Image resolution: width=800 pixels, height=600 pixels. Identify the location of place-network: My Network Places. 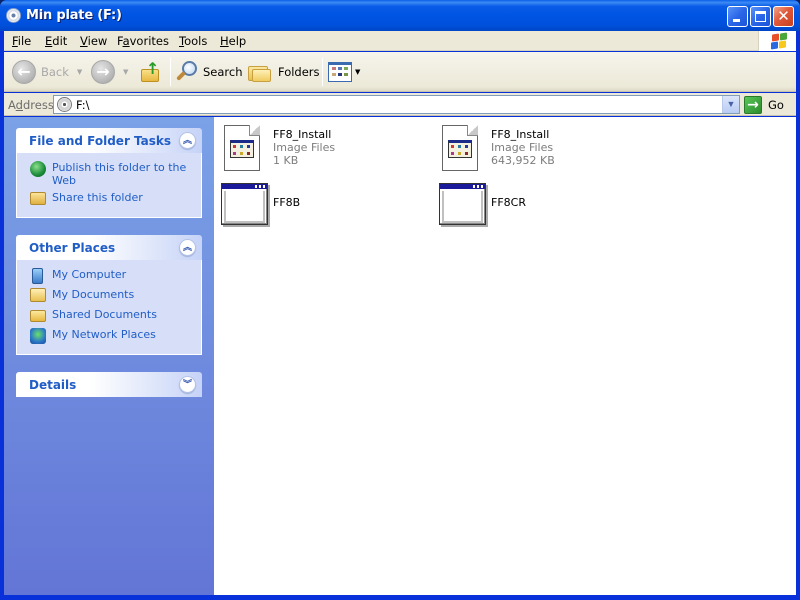
(109, 338).